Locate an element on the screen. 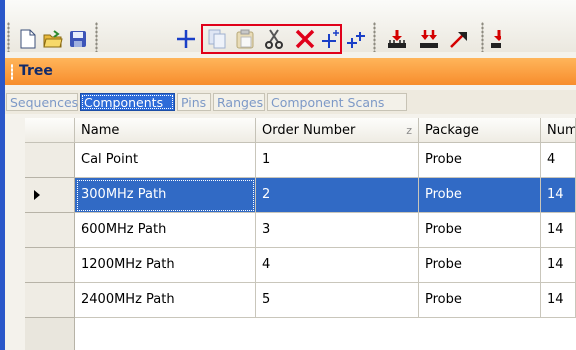  cell-order-number: 2 is located at coordinates (337, 195).